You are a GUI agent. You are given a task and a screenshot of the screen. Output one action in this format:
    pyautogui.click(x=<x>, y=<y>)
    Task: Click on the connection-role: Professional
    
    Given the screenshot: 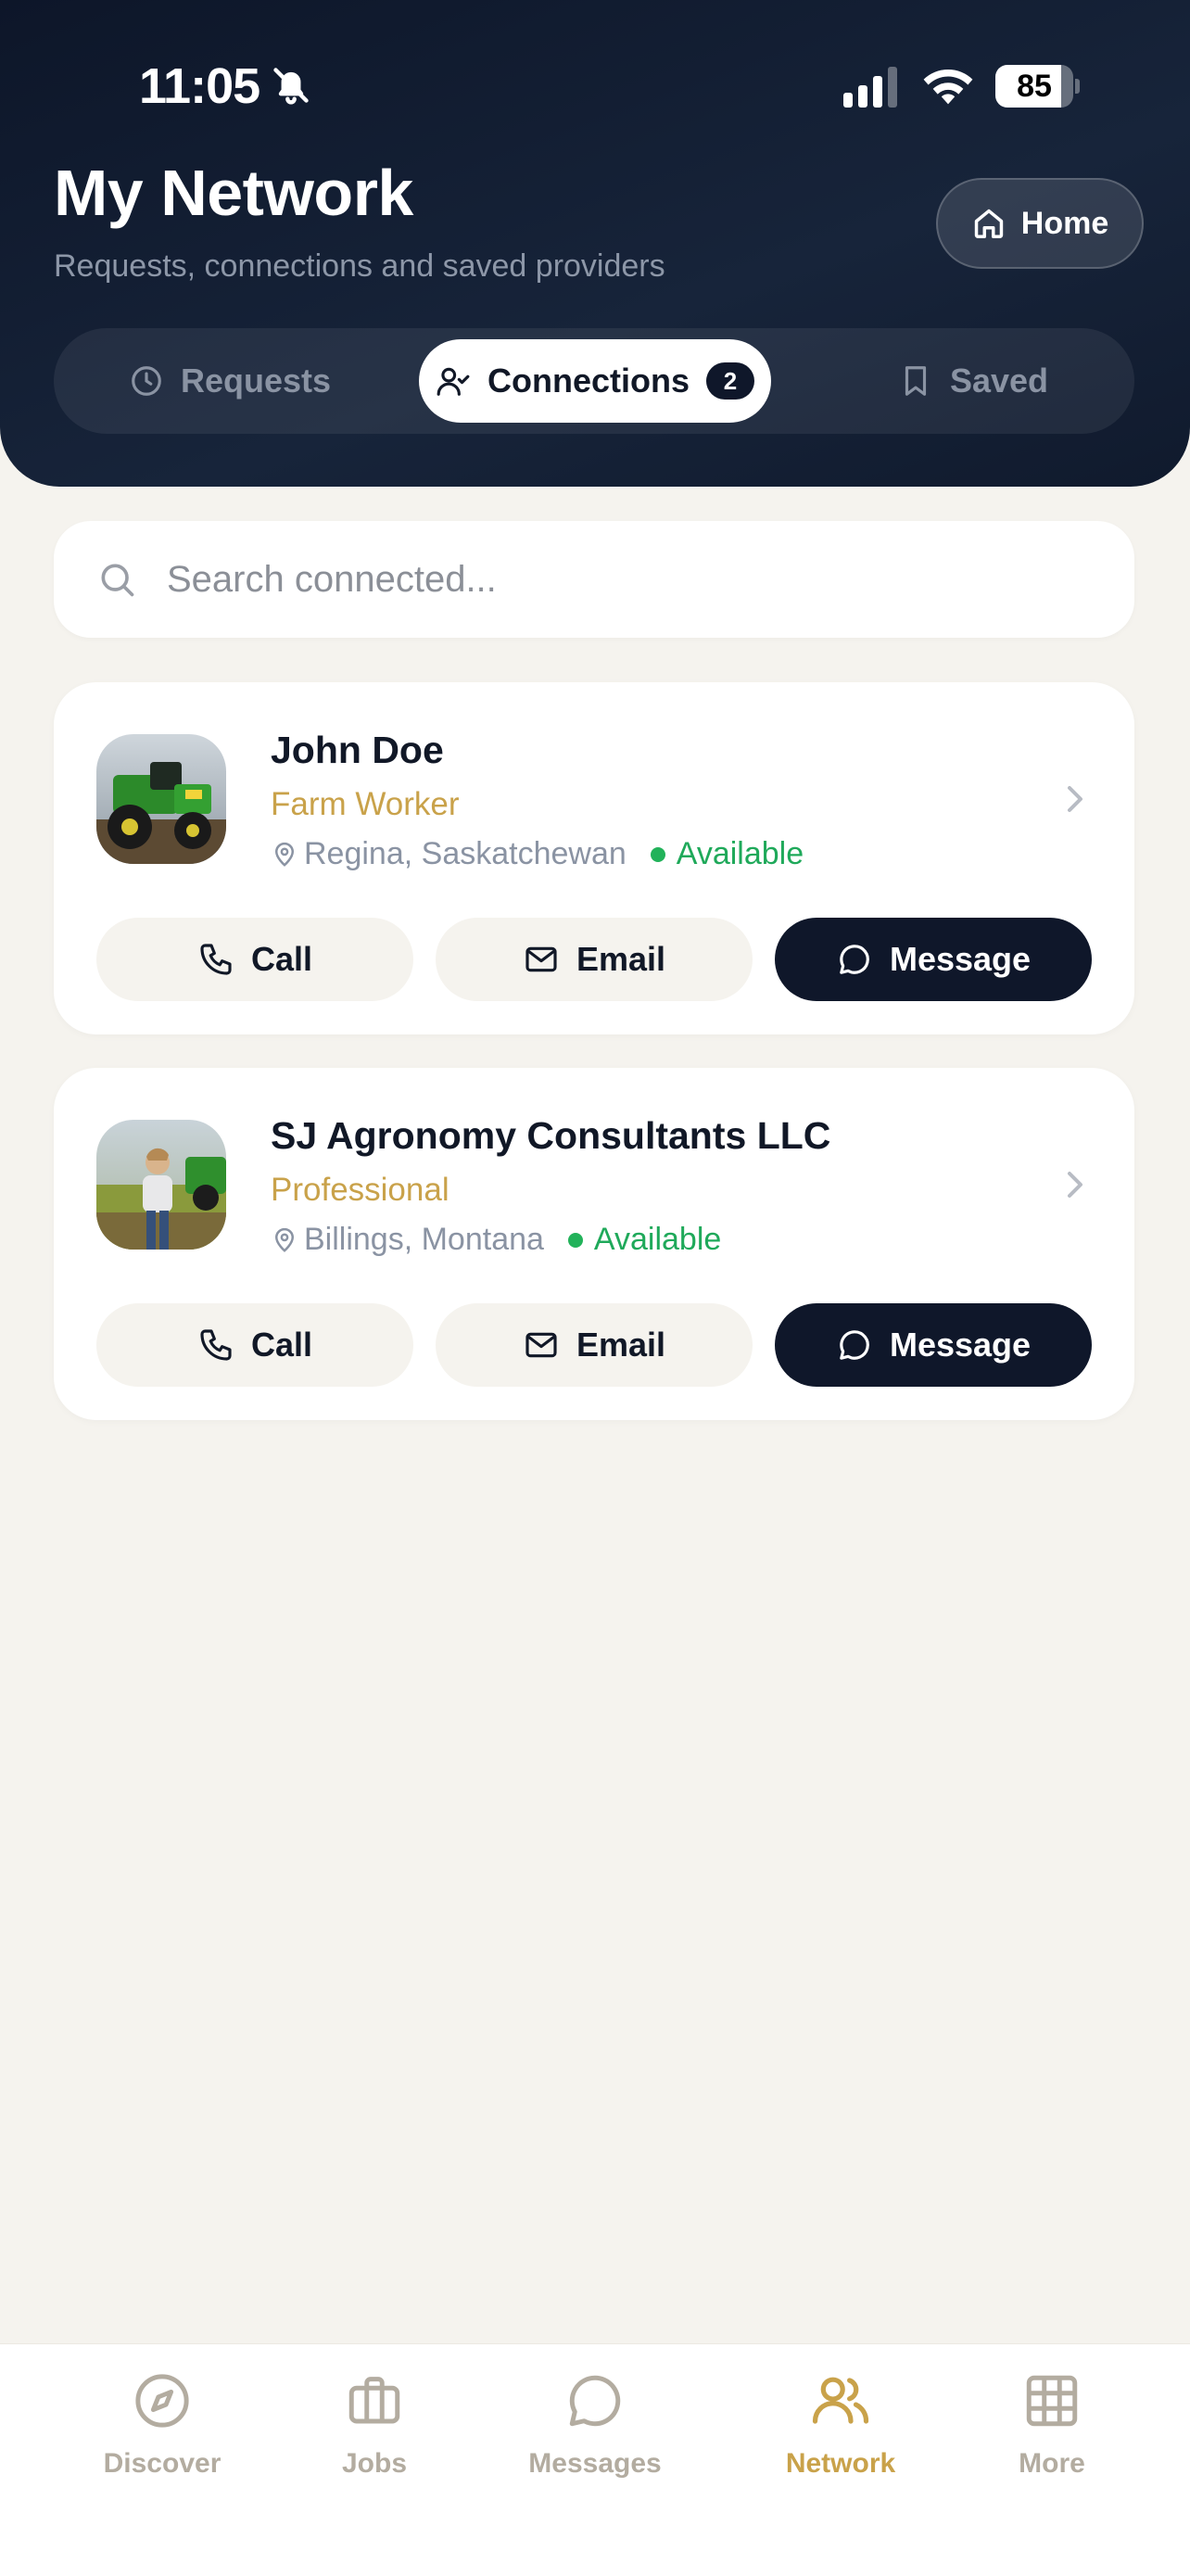 What is the action you would take?
    pyautogui.click(x=360, y=1190)
    